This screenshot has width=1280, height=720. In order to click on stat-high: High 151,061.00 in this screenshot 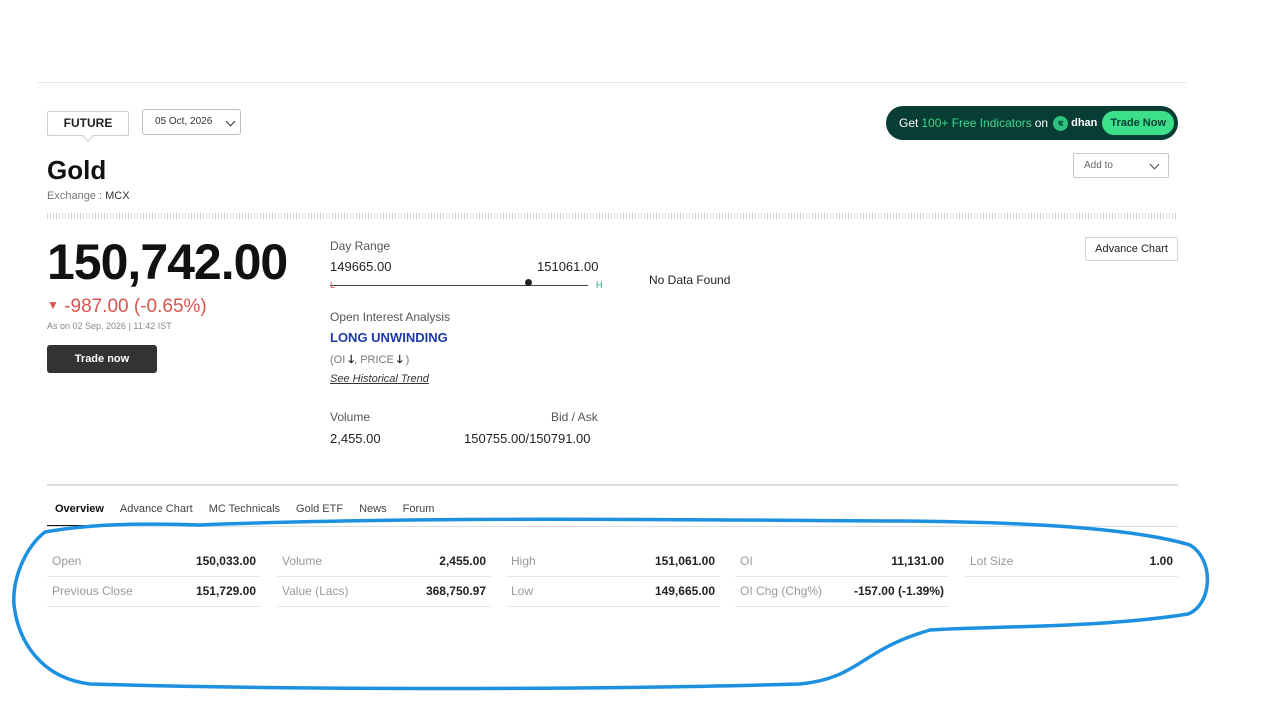, I will do `click(613, 562)`.